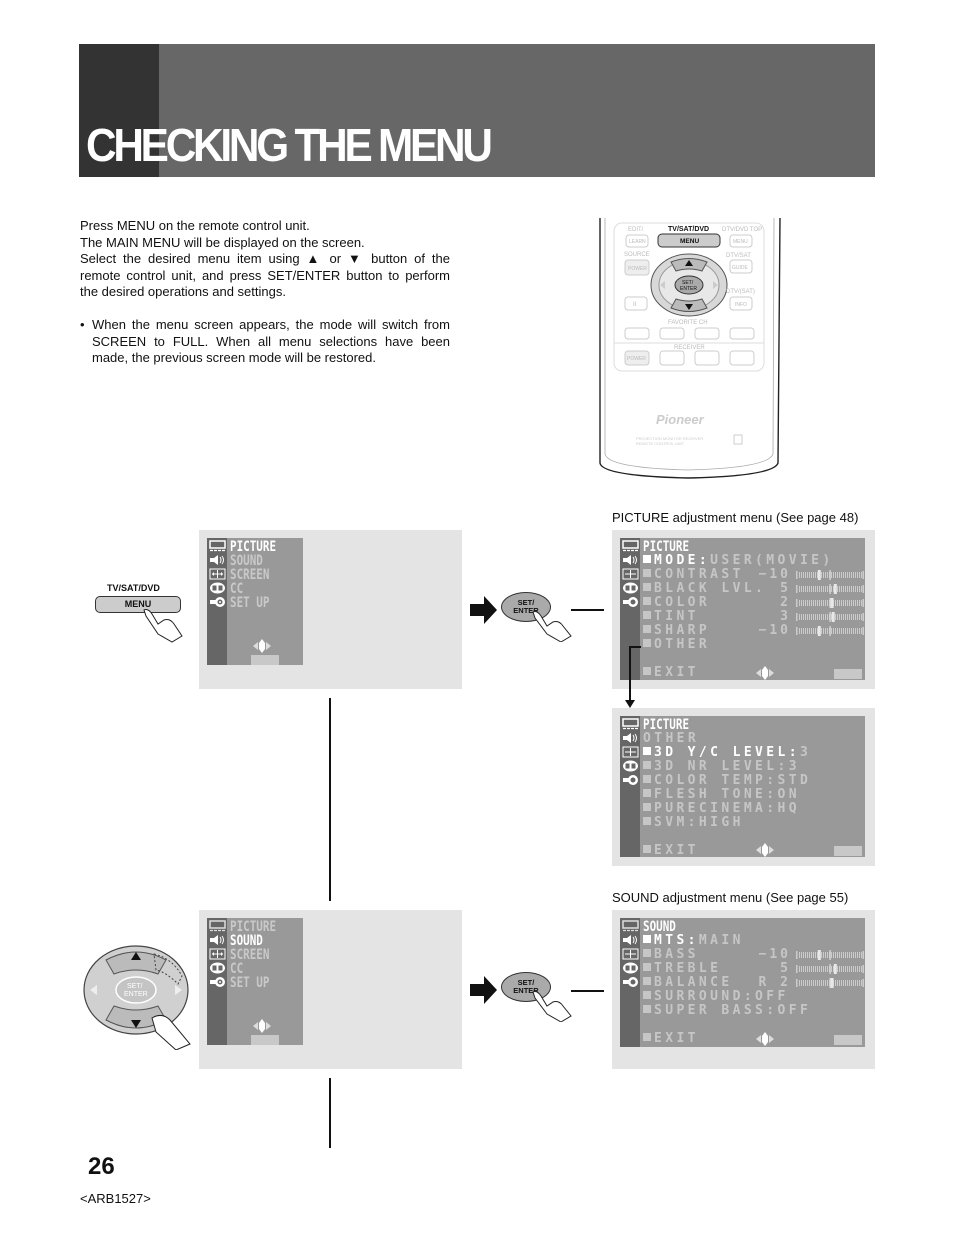  Describe the element at coordinates (195, 225) in the screenshot. I see `intro-line-1: Press MENU on the remote control unit.` at that location.